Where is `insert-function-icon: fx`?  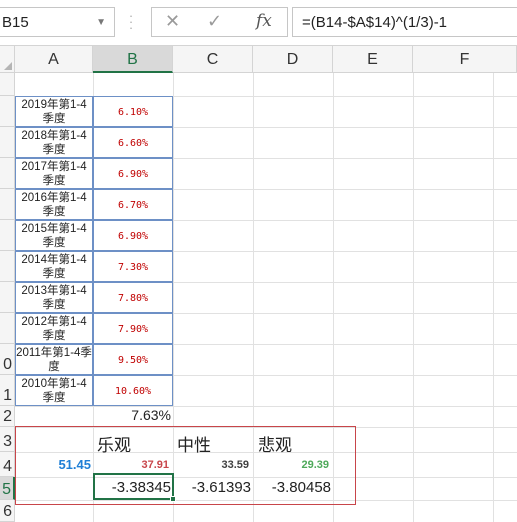
insert-function-icon: fx is located at coordinates (264, 21).